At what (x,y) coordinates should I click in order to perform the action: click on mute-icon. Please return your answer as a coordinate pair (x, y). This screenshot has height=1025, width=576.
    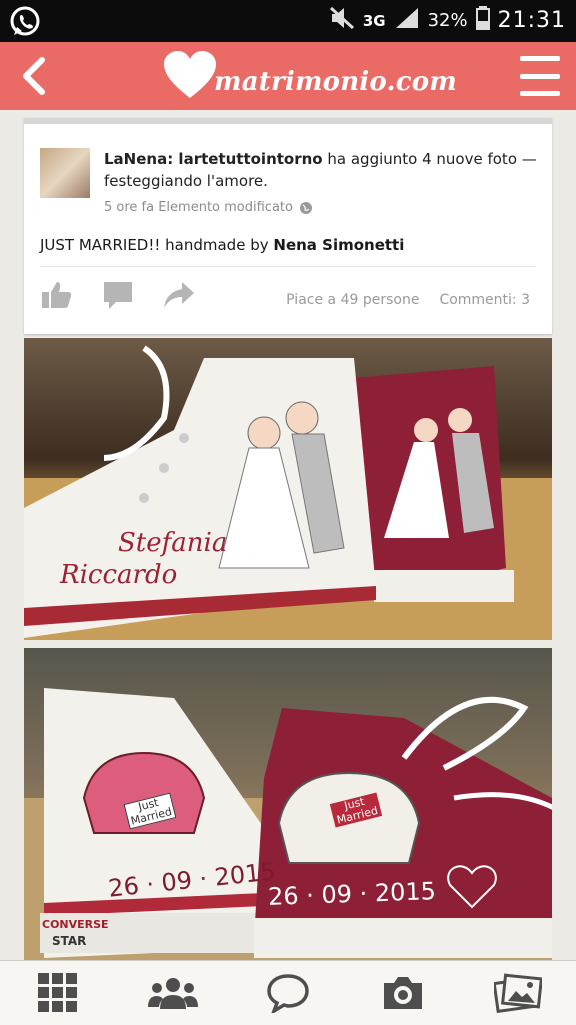
    Looking at the image, I should click on (342, 20).